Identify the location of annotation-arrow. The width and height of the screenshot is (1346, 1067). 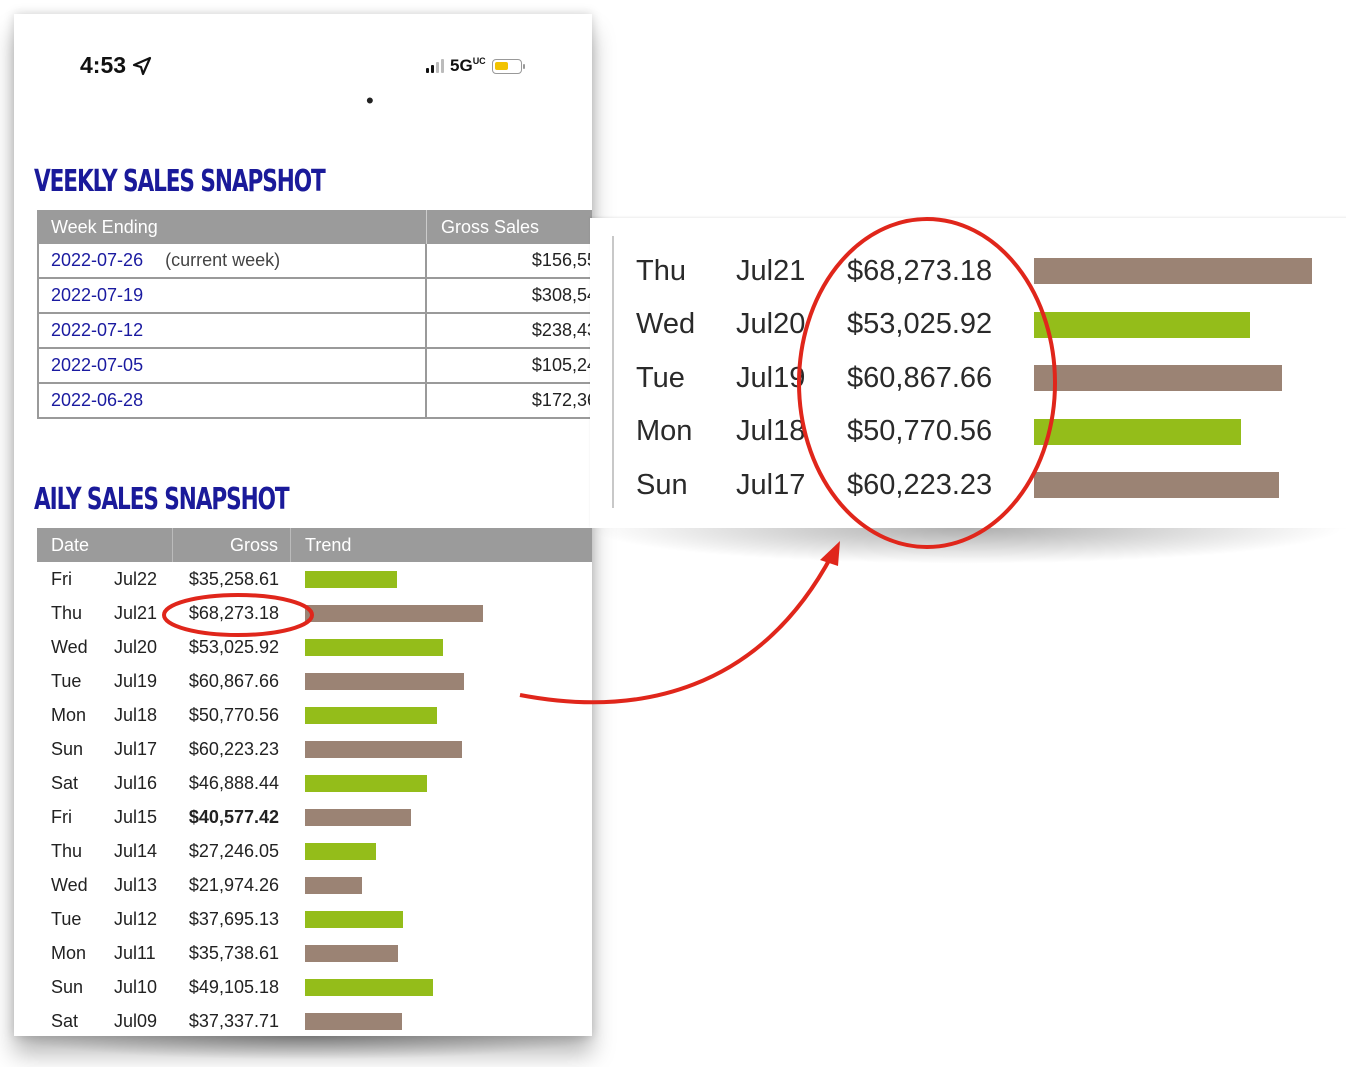
(676, 629).